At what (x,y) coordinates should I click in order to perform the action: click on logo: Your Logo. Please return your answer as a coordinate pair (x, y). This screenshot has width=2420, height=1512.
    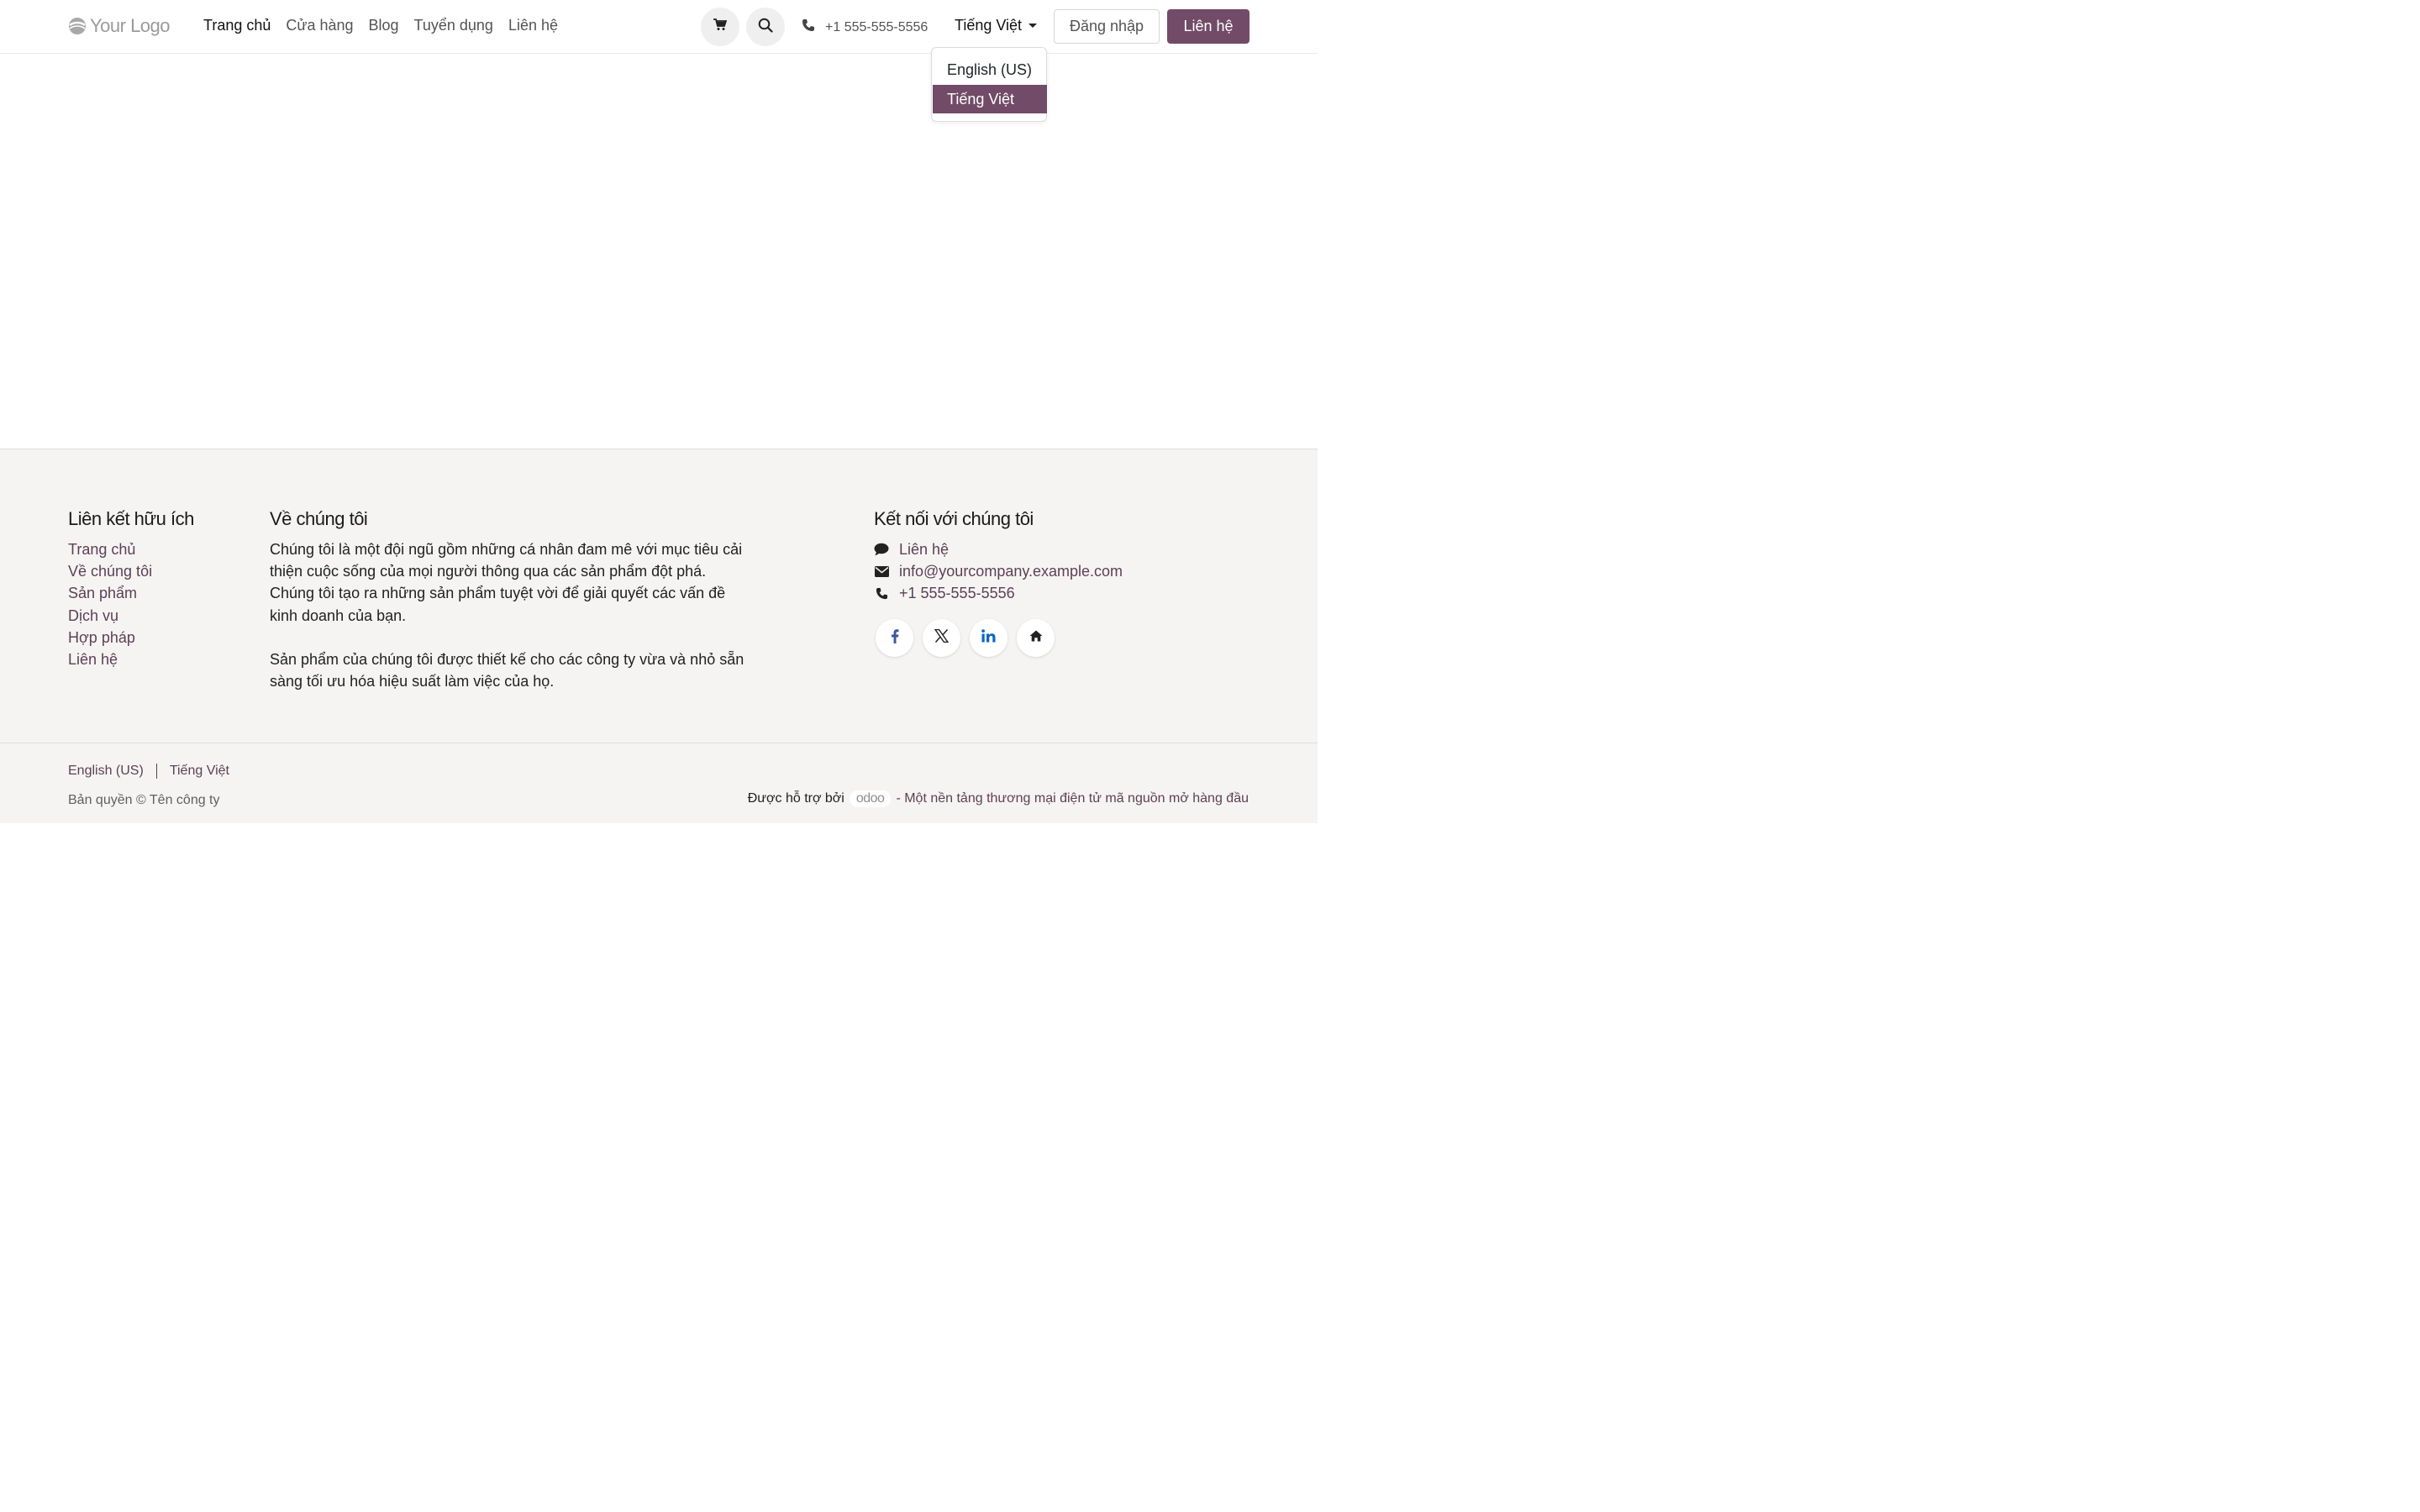
    Looking at the image, I should click on (120, 26).